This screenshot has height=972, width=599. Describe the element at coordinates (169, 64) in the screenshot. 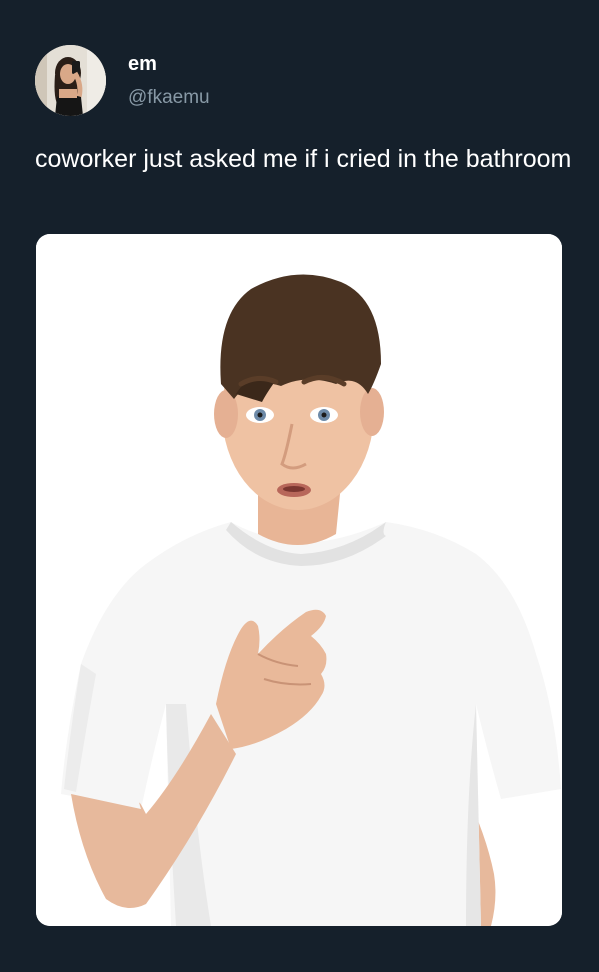

I see `display-name: em` at that location.